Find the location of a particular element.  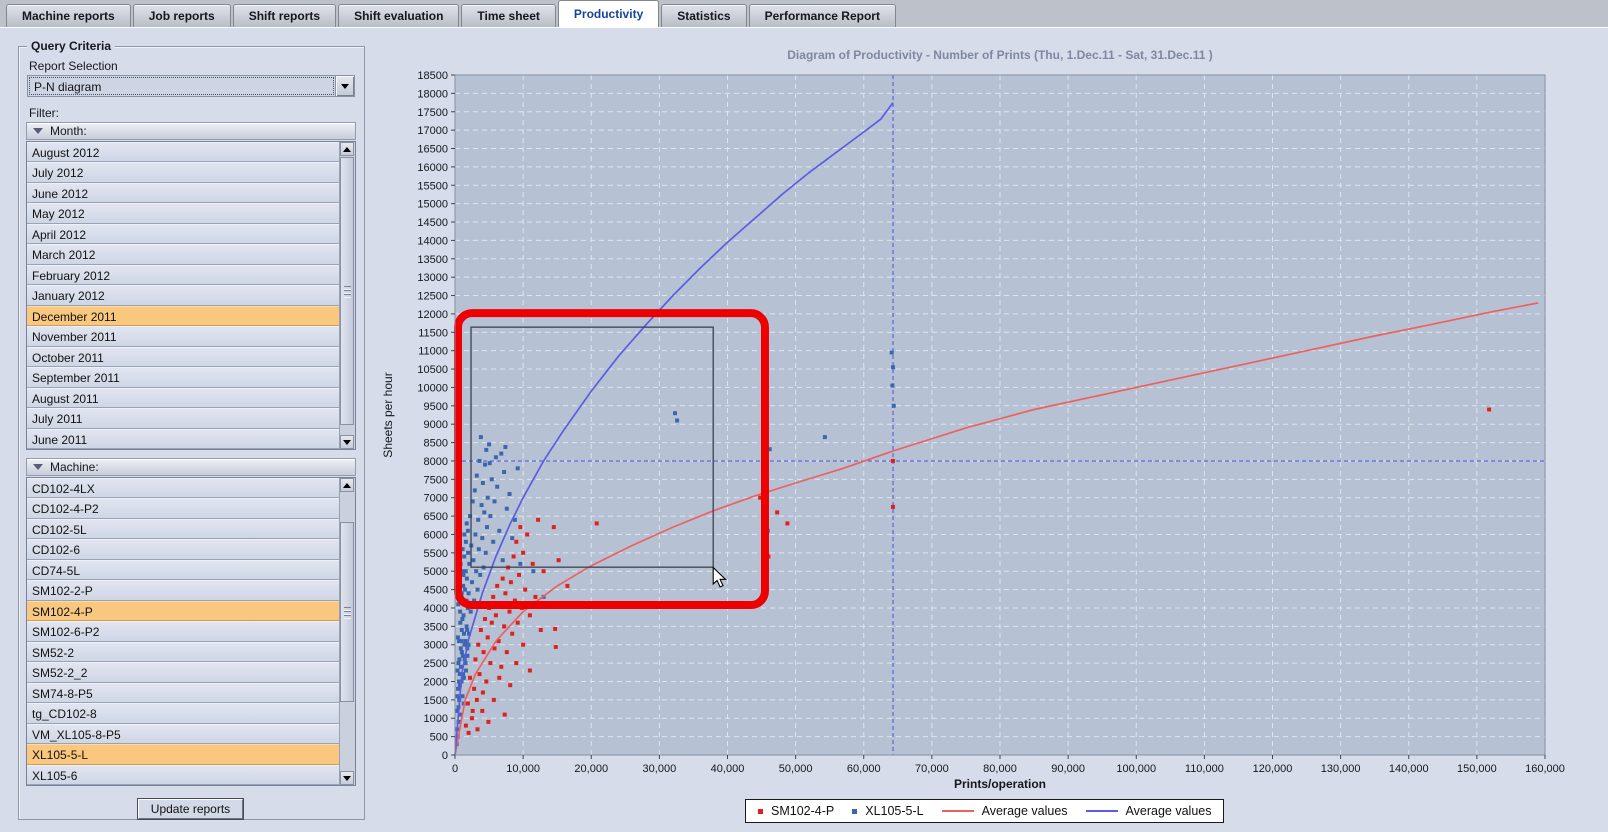

svg-text: 8500 is located at coordinates (436, 444).